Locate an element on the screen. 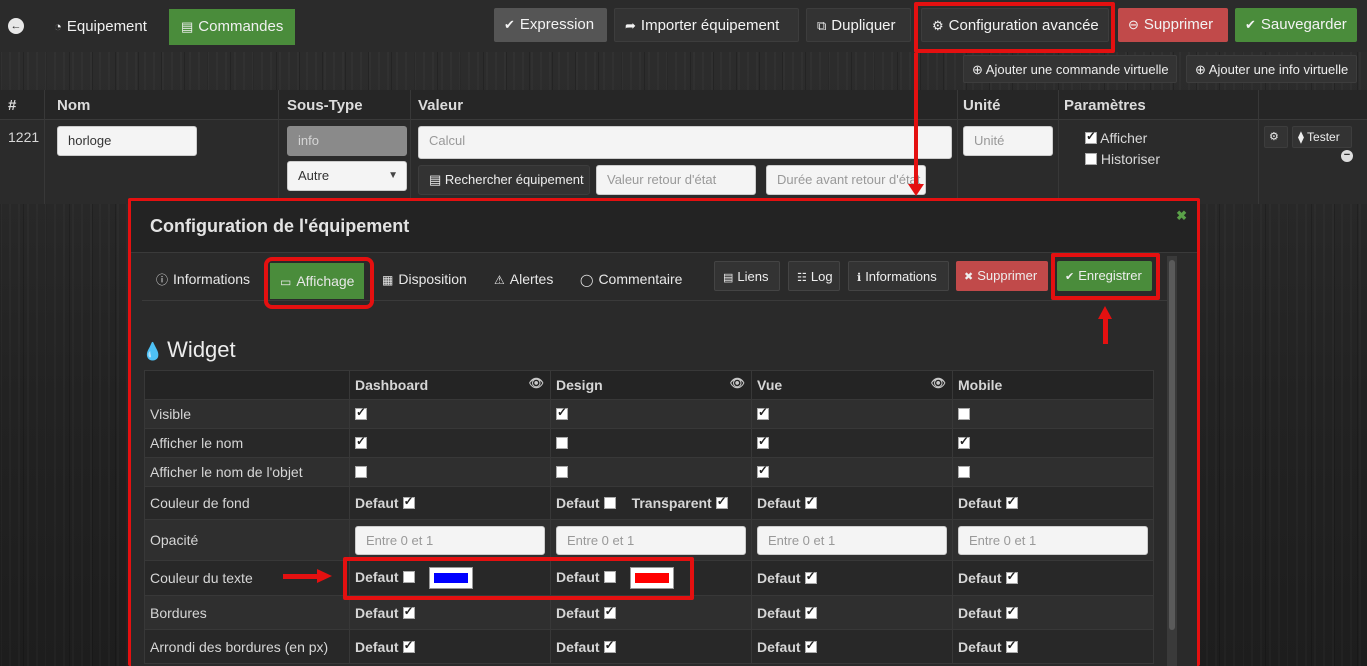  add-virtual-info-label: Ajouter une info virtuelle is located at coordinates (1278, 69).